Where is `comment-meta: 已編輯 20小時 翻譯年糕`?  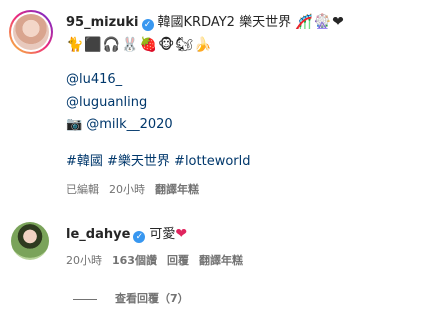
comment-meta: 已編輯 20小時 翻譯年糕 is located at coordinates (137, 189).